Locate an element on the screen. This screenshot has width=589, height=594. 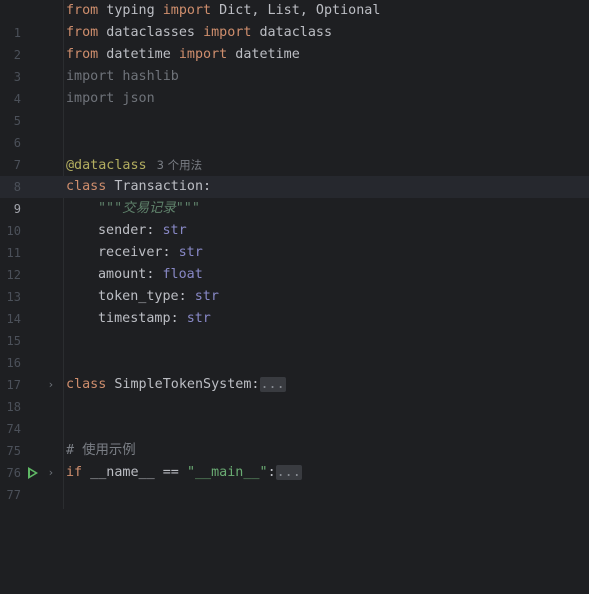
code-line: 14 token_type: str is located at coordinates (294, 306).